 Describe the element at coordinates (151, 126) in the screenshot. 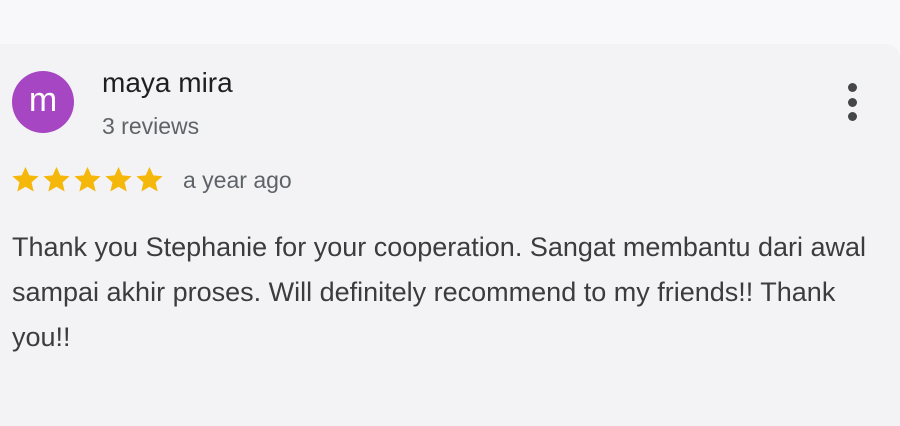

I see `review-count: 3 reviews` at that location.